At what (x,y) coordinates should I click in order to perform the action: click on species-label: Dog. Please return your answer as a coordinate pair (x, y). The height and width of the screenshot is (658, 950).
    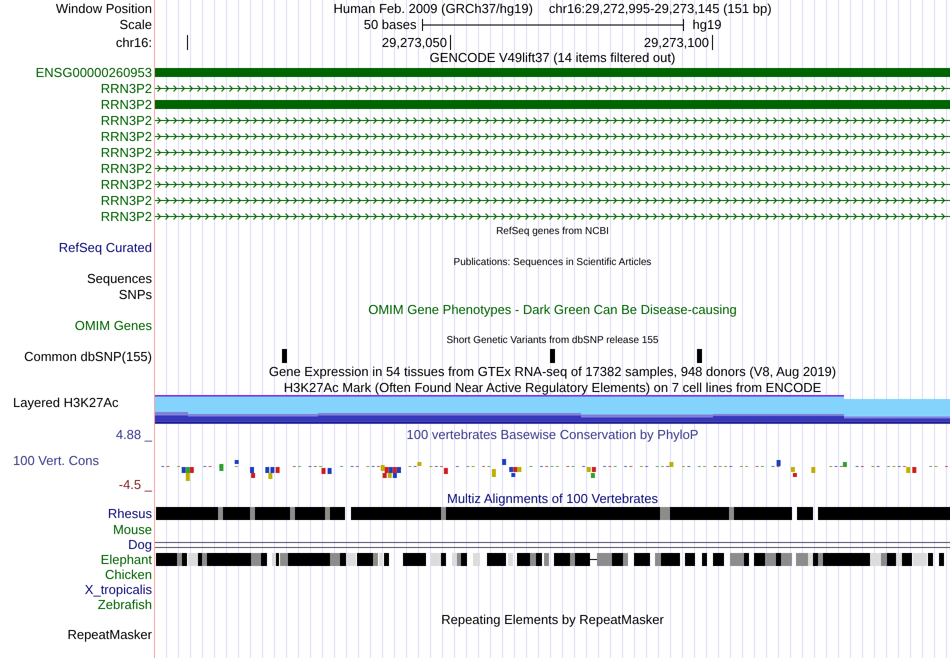
    Looking at the image, I should click on (140, 544).